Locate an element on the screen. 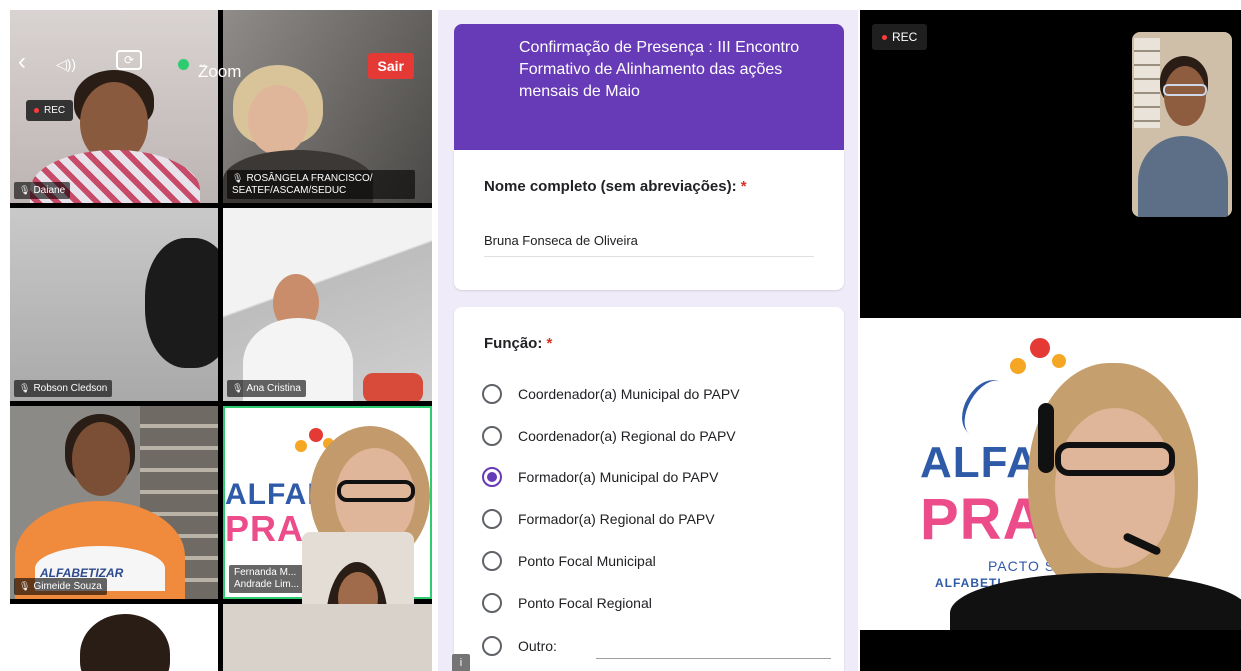  info-icon: i is located at coordinates (461, 662).